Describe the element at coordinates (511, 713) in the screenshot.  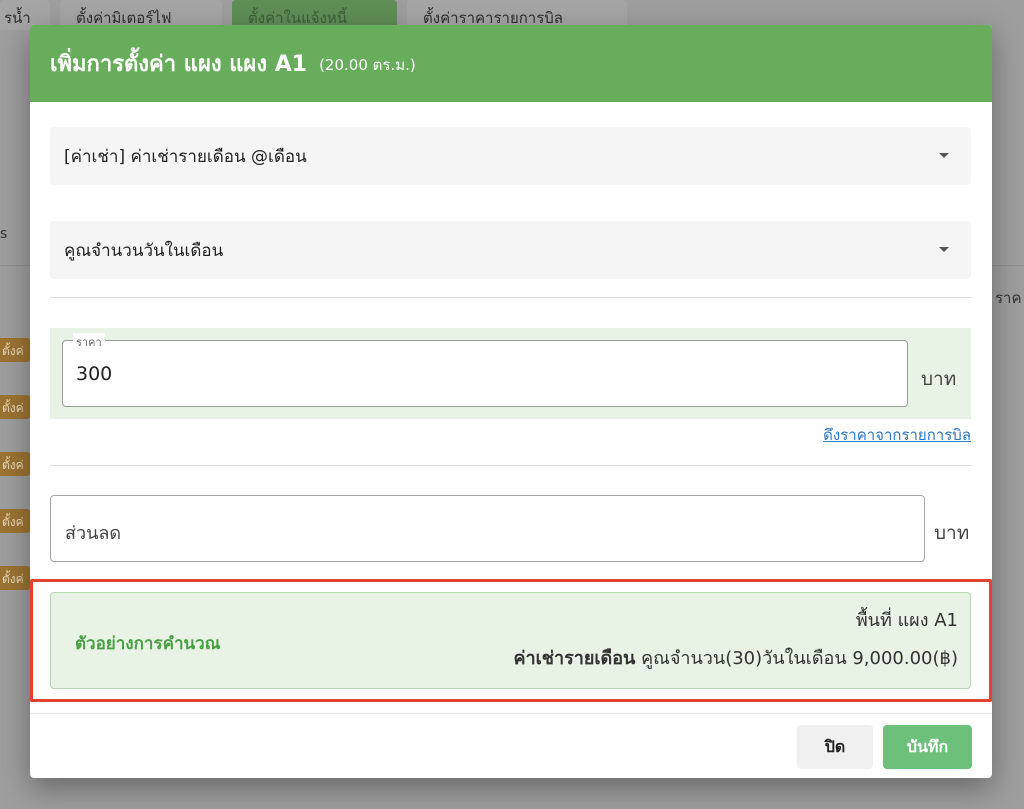
I see `footer-divider` at that location.